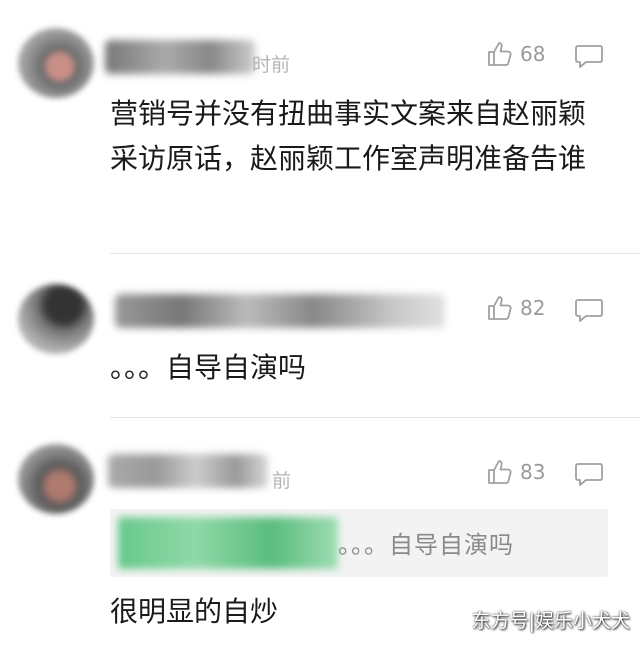 The height and width of the screenshot is (649, 640). I want to click on comment-body: 。。。自导自演吗, so click(208, 367).